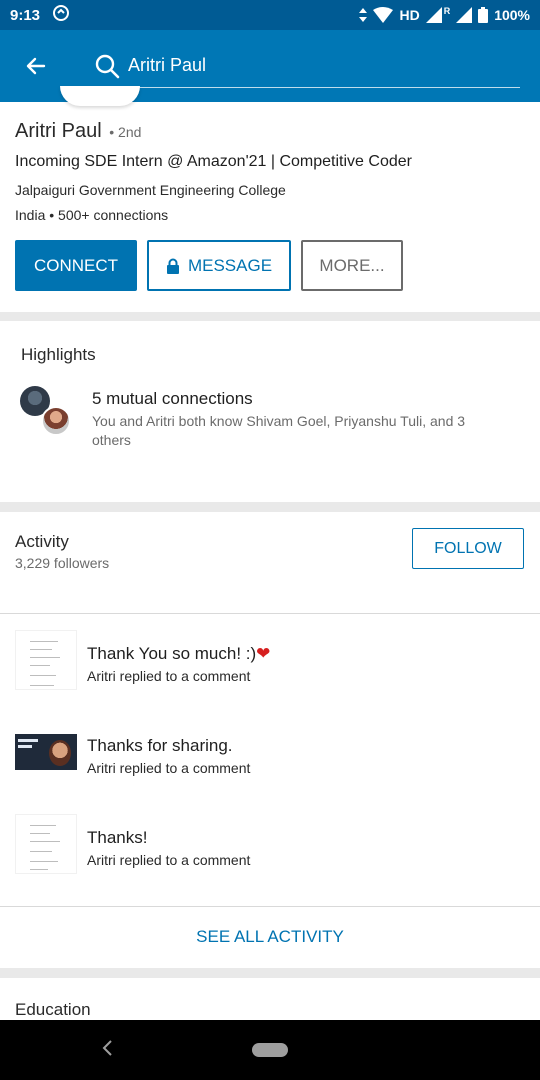  I want to click on heart-icon: ❤, so click(263, 653).